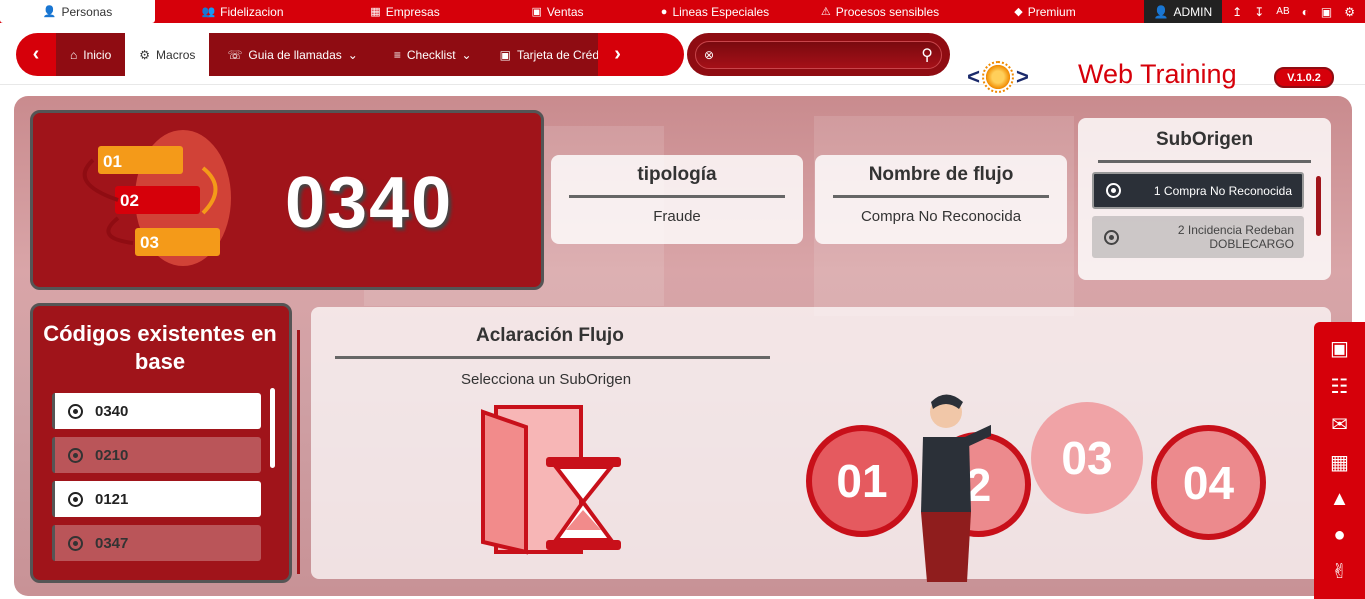  Describe the element at coordinates (432, 54) in the screenshot. I see `tab-checklist: ≡ Checklist ⌄` at that location.